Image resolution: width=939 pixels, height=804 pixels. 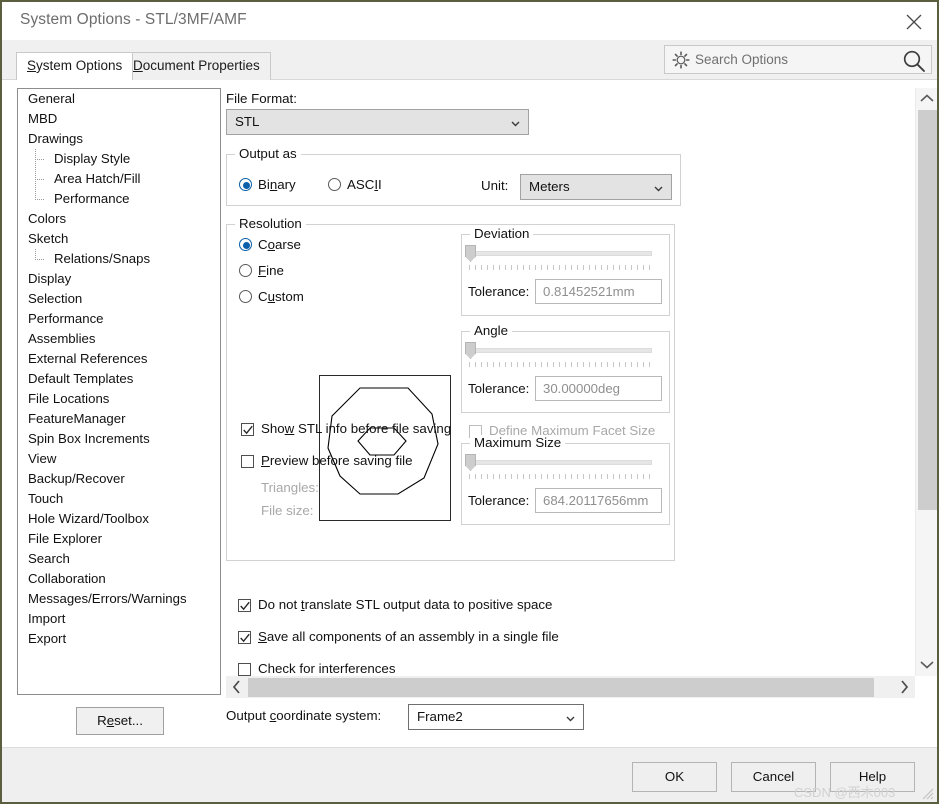 I want to click on file-format-dropdown: STL, so click(x=377, y=122).